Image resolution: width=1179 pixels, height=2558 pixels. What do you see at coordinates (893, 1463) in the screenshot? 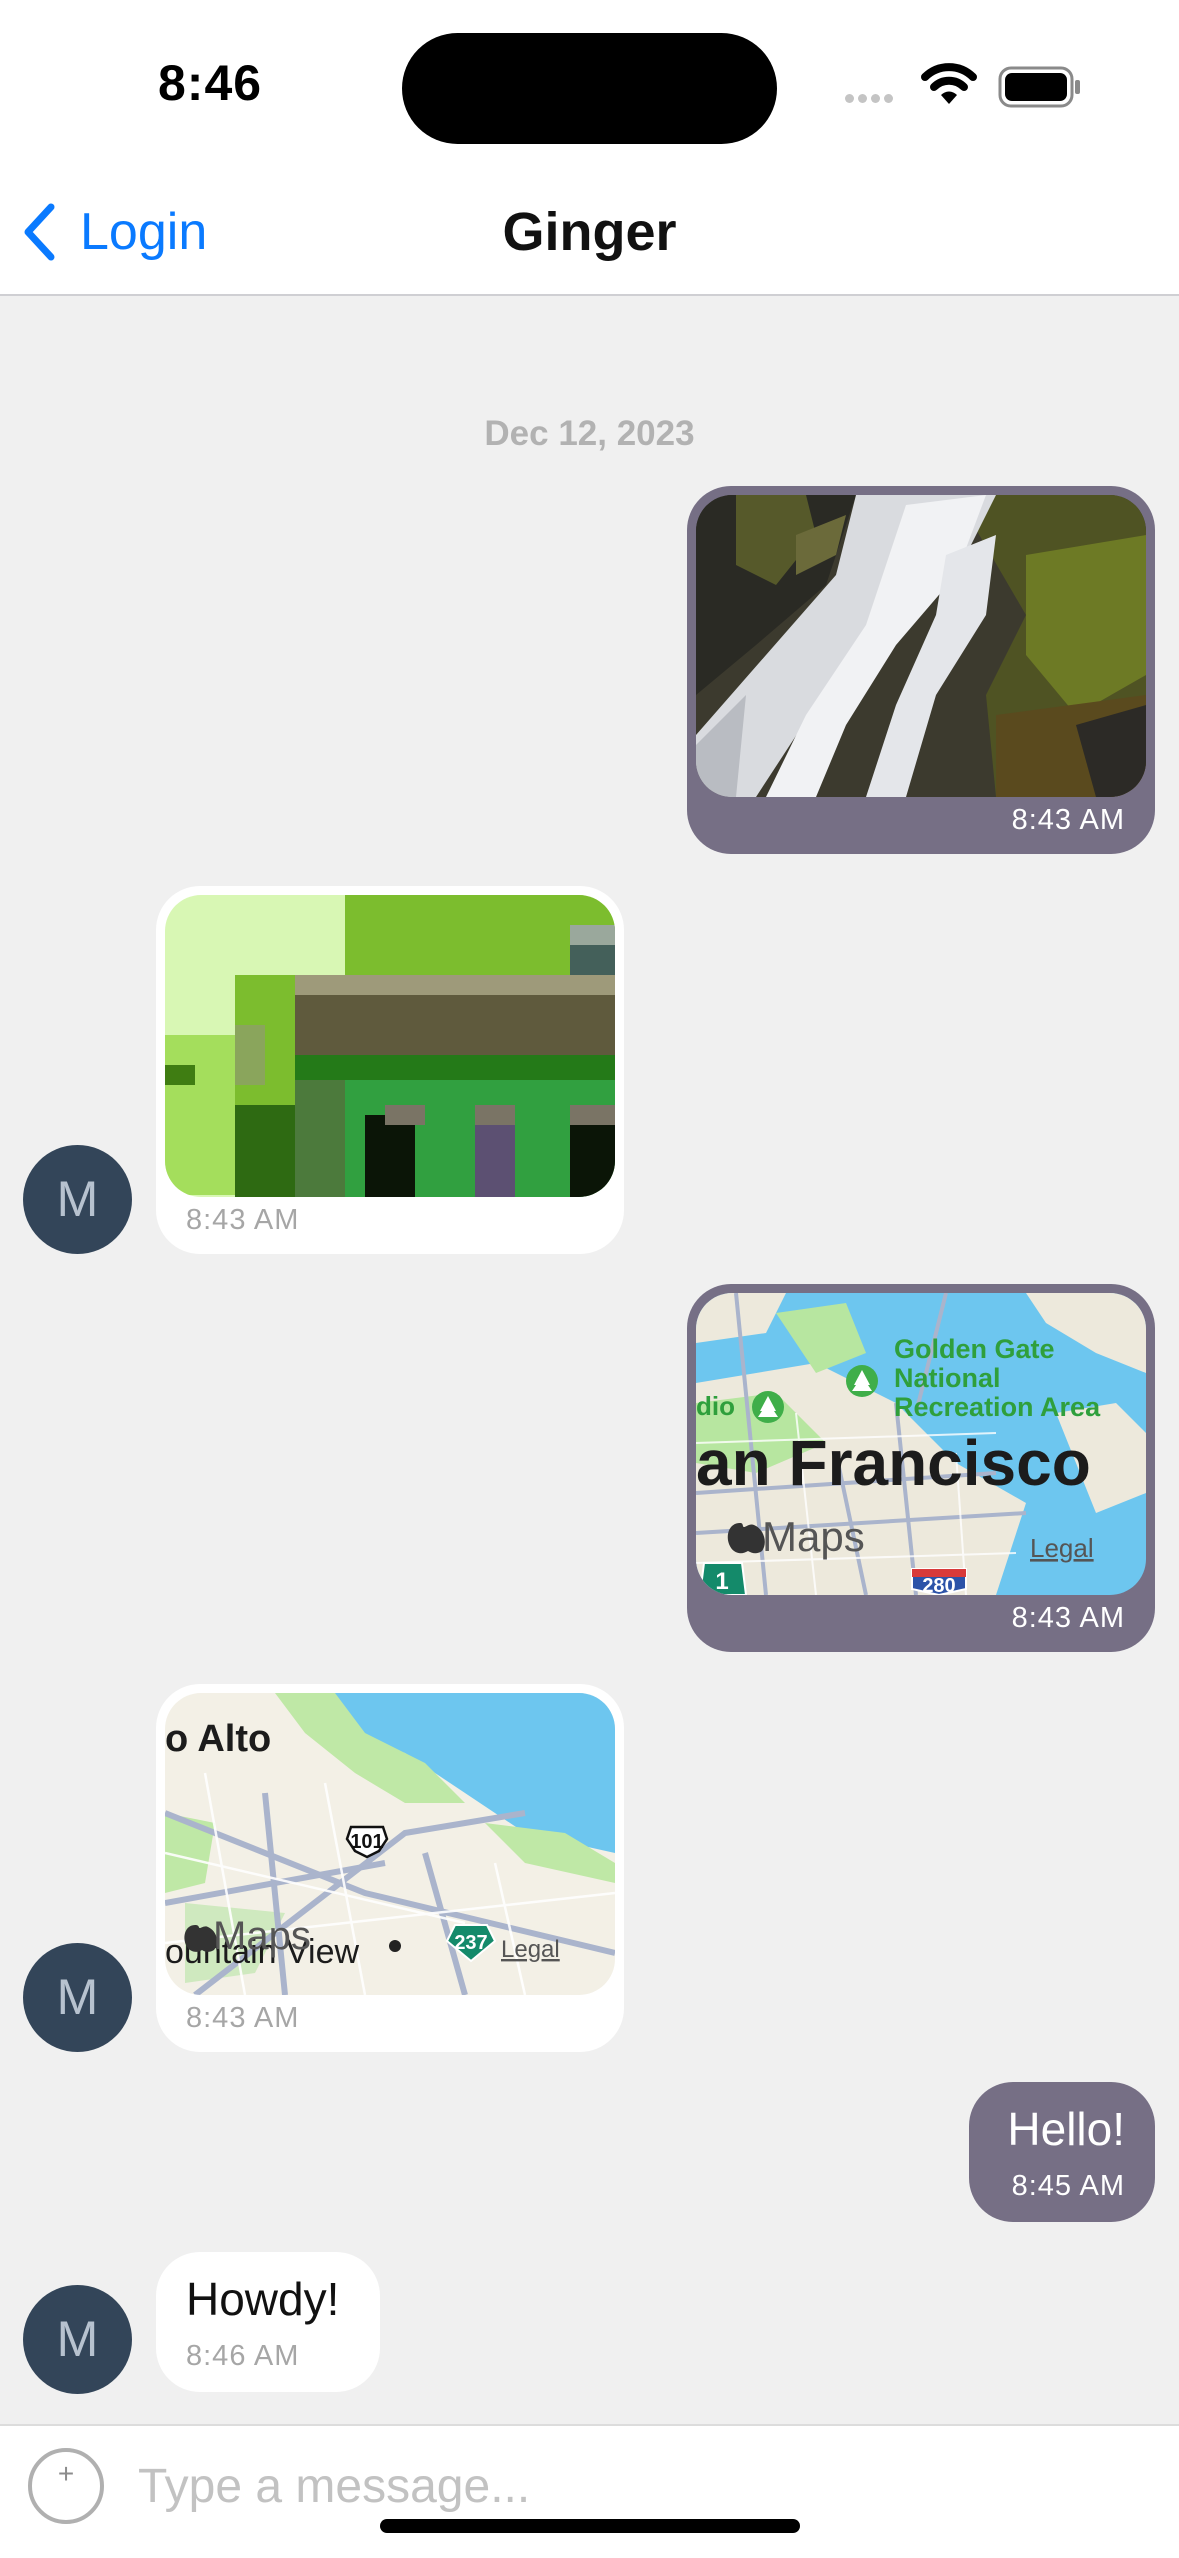
I see `map-city-label: an Francisco` at bounding box center [893, 1463].